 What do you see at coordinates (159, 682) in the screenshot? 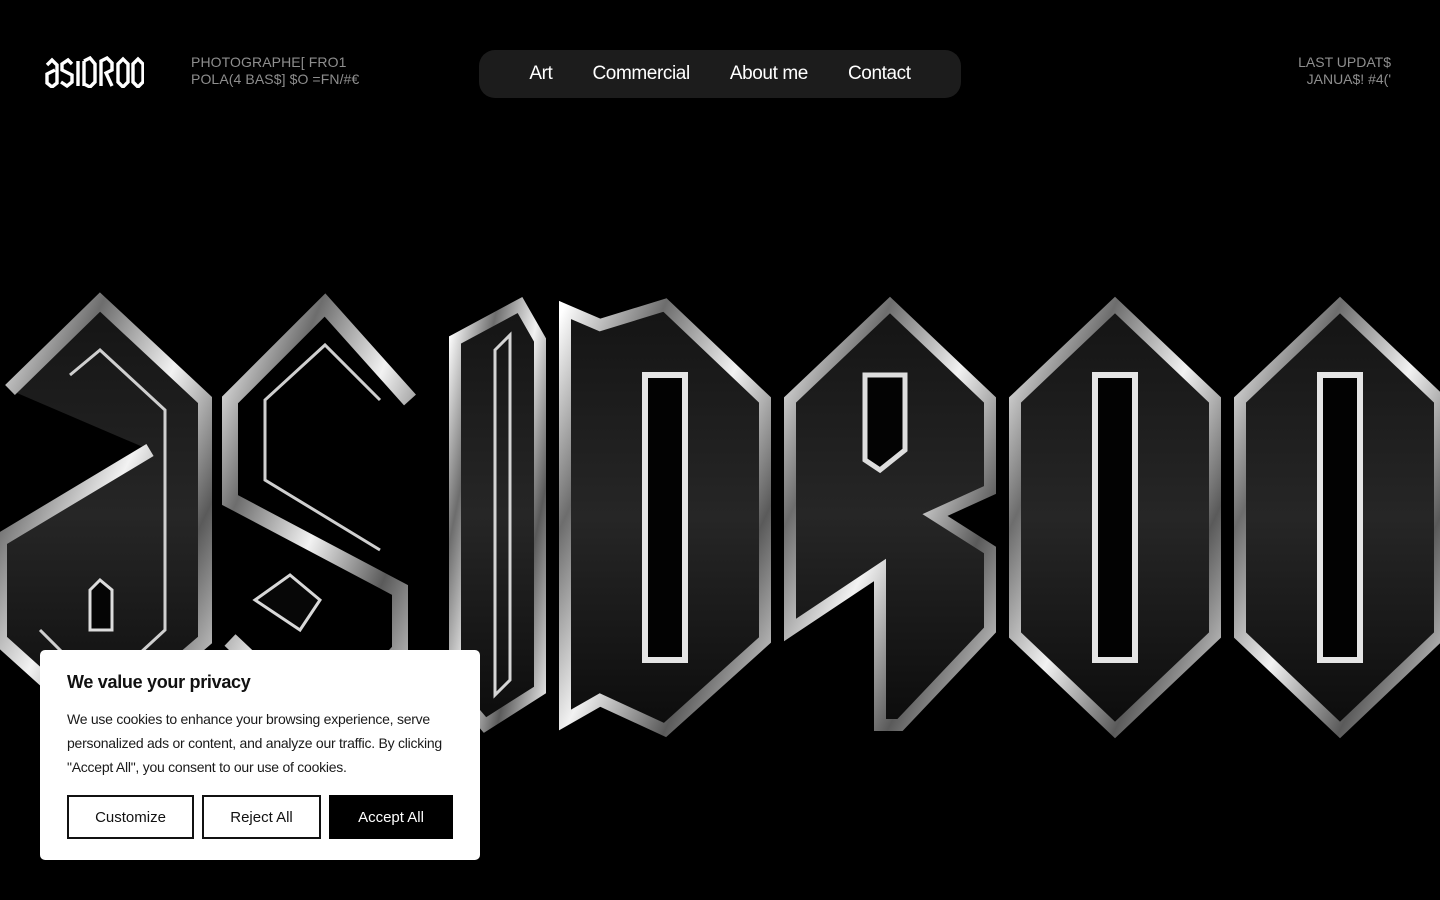
I see `cookie-banner-title: We value your privacy` at bounding box center [159, 682].